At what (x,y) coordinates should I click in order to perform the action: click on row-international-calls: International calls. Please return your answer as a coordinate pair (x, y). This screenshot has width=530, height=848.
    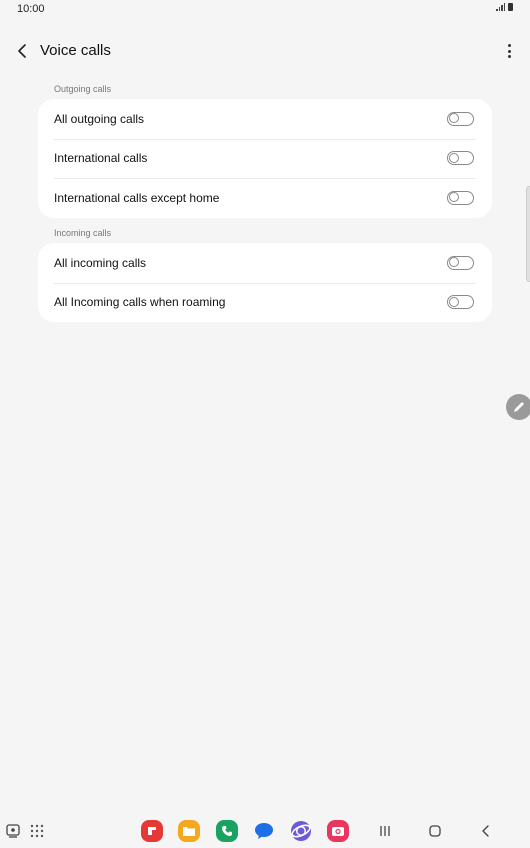
    Looking at the image, I should click on (265, 158).